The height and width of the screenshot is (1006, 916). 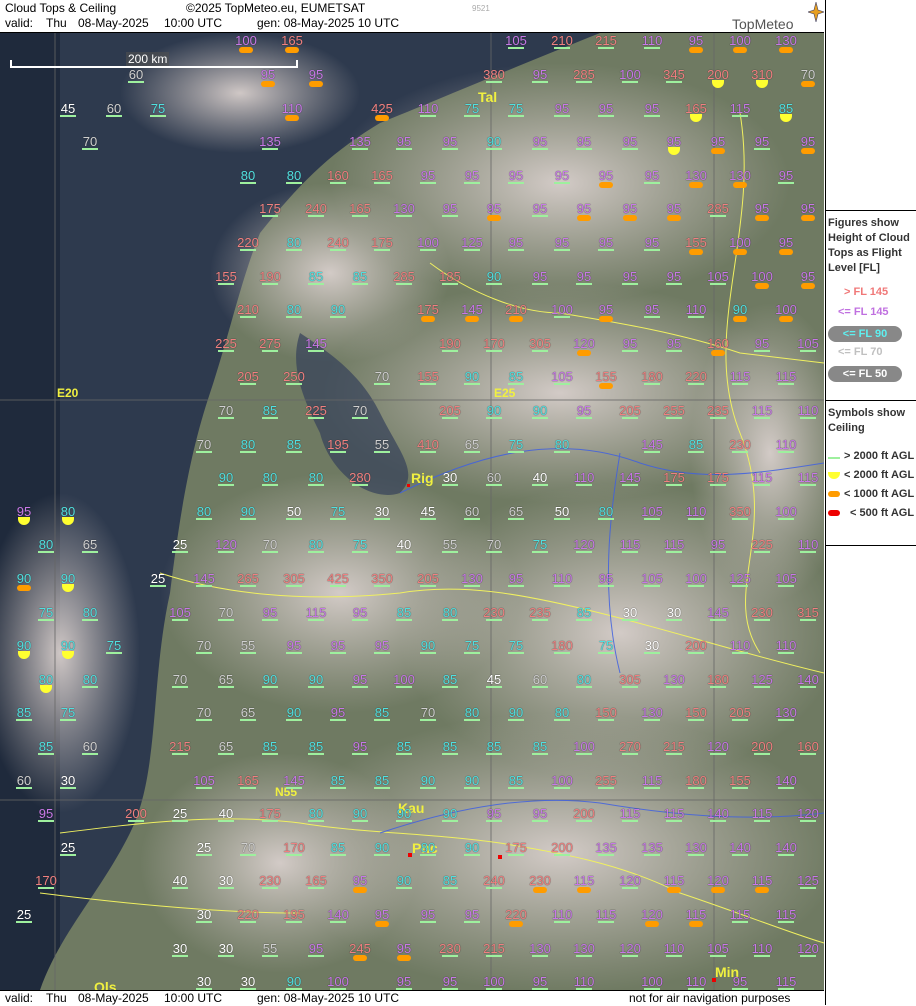 What do you see at coordinates (808, 948) in the screenshot?
I see `cloud-top-value: 120` at bounding box center [808, 948].